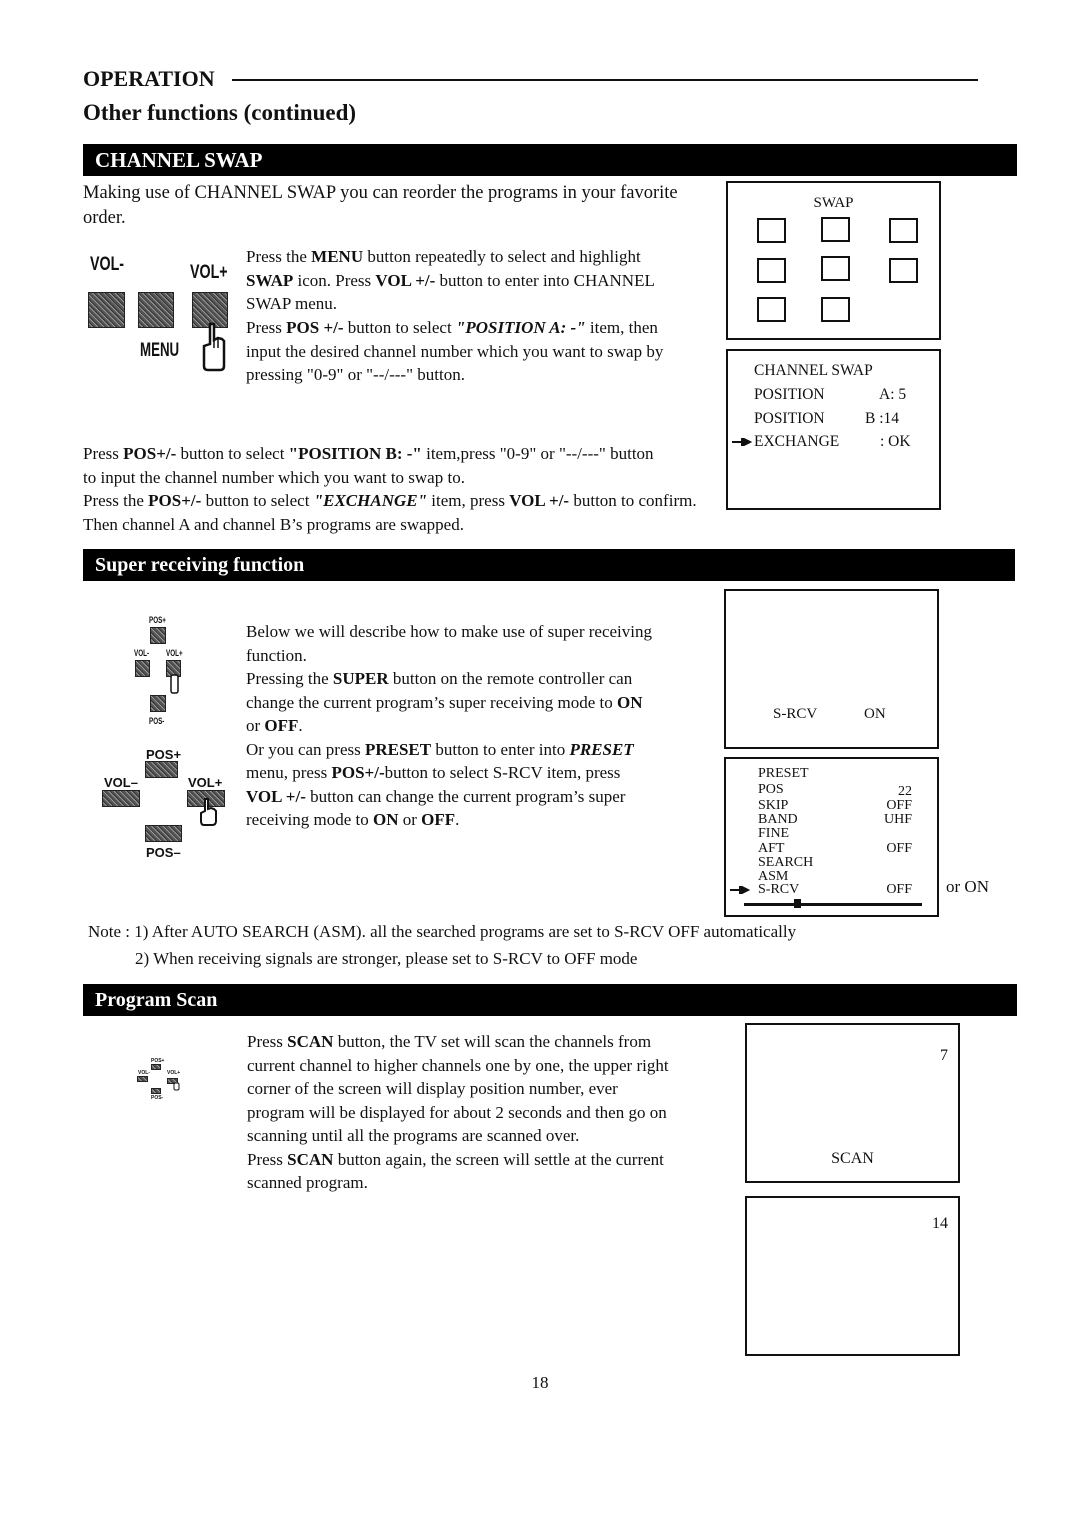 The height and width of the screenshot is (1527, 1080). Describe the element at coordinates (813, 370) in the screenshot. I see `channel-swap-menu-title: CHANNEL SWAP` at that location.